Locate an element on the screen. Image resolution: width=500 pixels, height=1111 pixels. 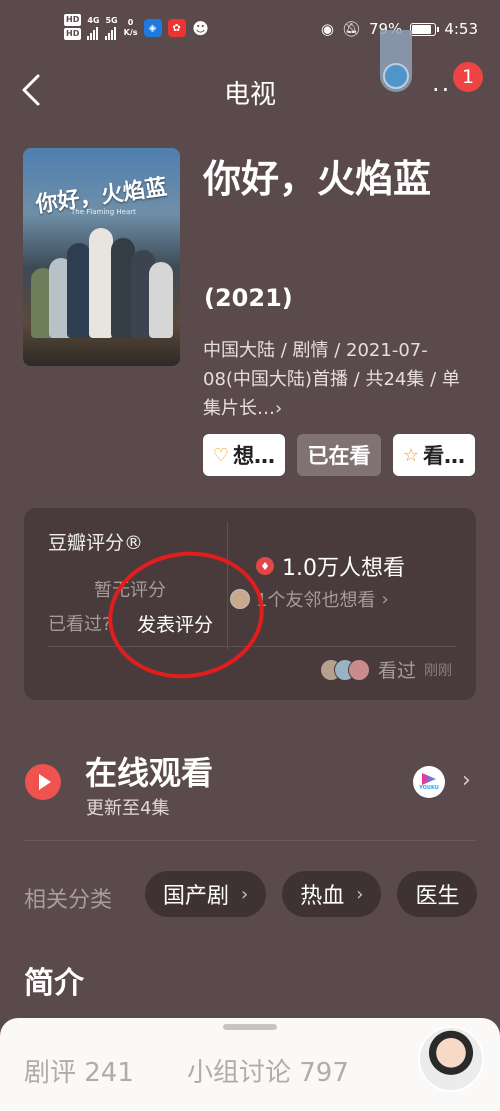
net-speed: 0 K/s is located at coordinates (131, 28).